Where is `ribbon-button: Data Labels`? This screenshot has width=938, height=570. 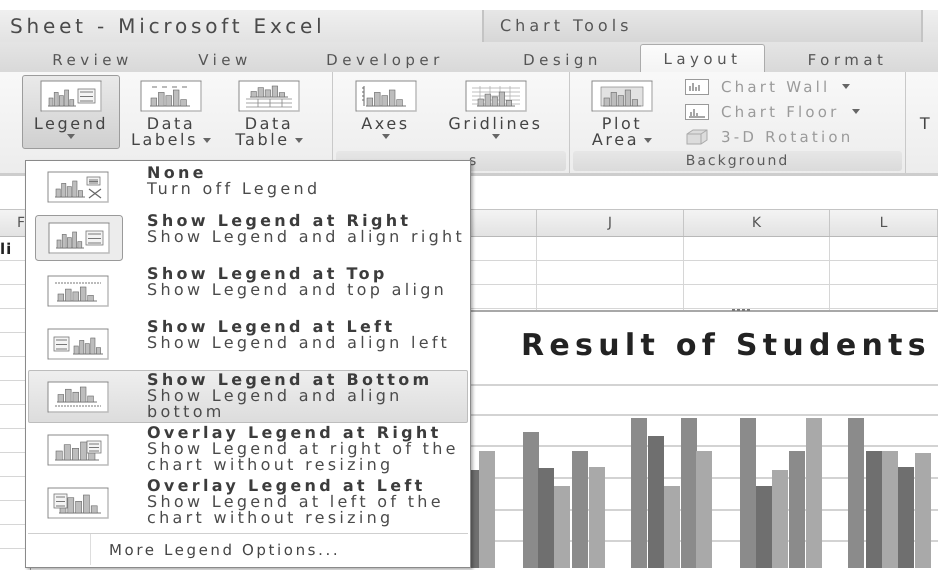 ribbon-button: Data Labels is located at coordinates (171, 112).